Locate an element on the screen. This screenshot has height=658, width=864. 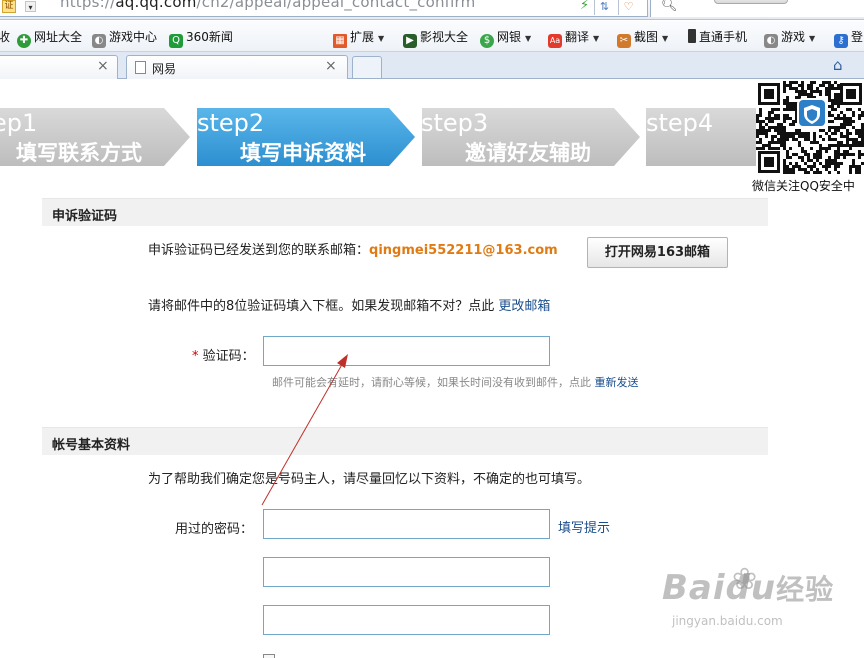
search-box: 🔍︎ is located at coordinates (757, 8).